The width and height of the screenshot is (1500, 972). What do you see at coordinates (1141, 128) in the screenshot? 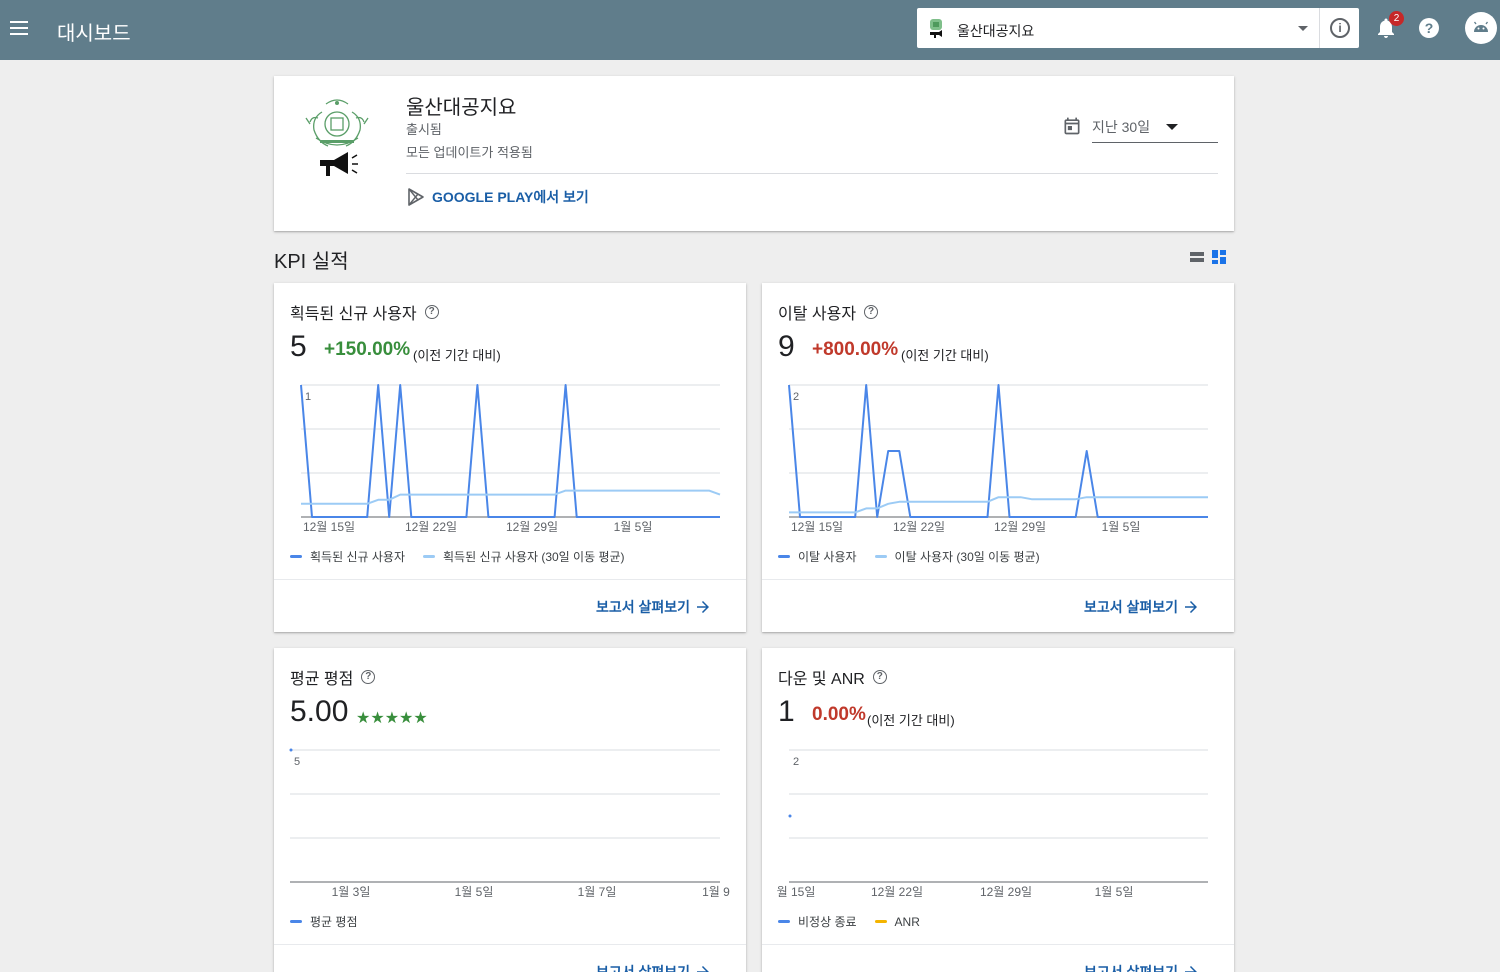
I see `date-range-picker: 지난 30일` at bounding box center [1141, 128].